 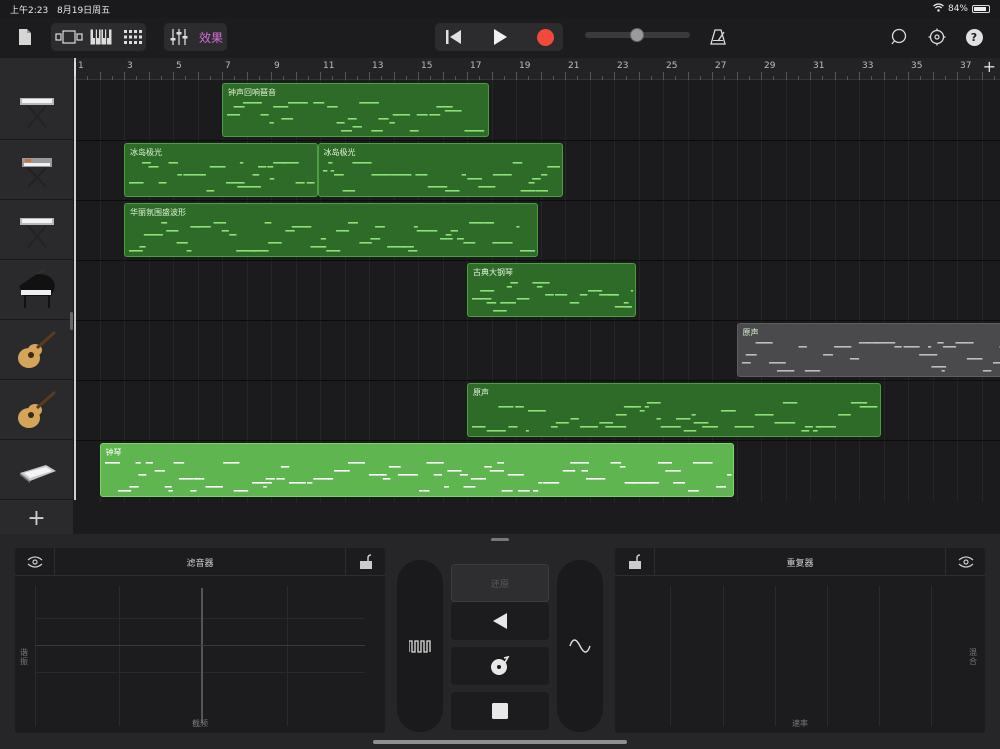 What do you see at coordinates (974, 37) in the screenshot?
I see `help-icon: ?` at bounding box center [974, 37].